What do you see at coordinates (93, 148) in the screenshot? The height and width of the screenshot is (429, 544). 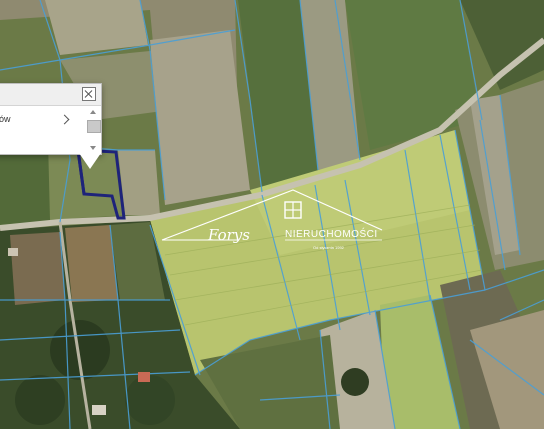 I see `scroll-down-icon` at bounding box center [93, 148].